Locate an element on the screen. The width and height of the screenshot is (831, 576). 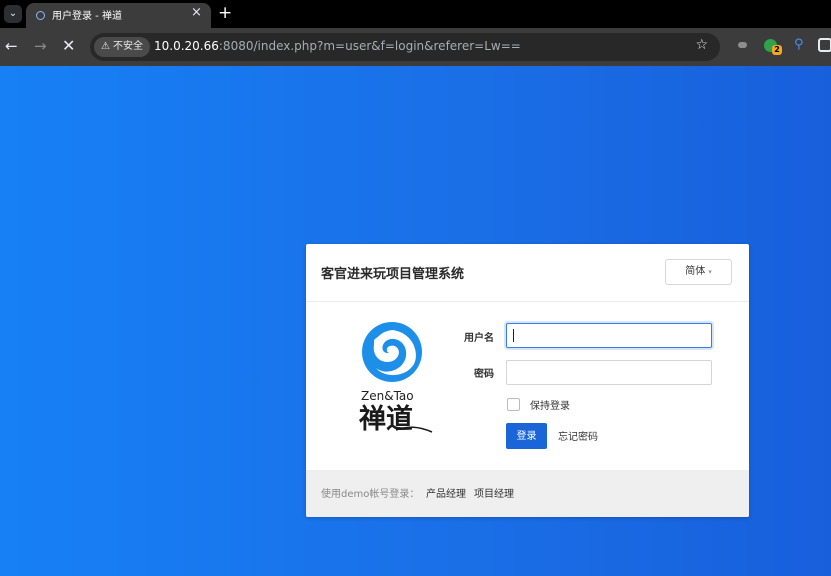
username-label: 用户名 is located at coordinates (479, 338).